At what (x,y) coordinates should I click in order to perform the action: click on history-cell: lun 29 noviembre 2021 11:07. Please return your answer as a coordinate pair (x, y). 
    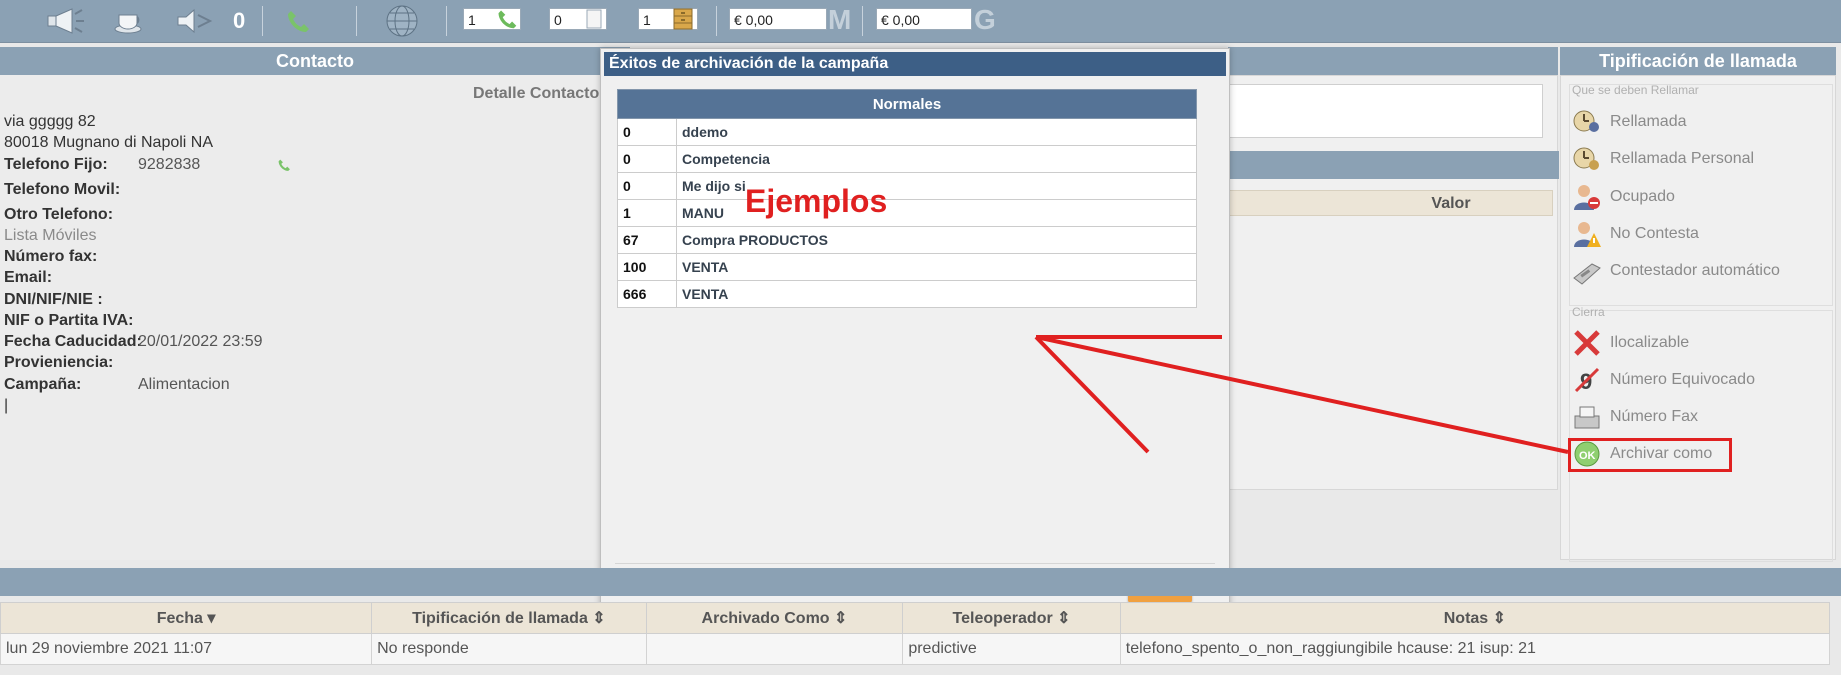
    Looking at the image, I should click on (186, 649).